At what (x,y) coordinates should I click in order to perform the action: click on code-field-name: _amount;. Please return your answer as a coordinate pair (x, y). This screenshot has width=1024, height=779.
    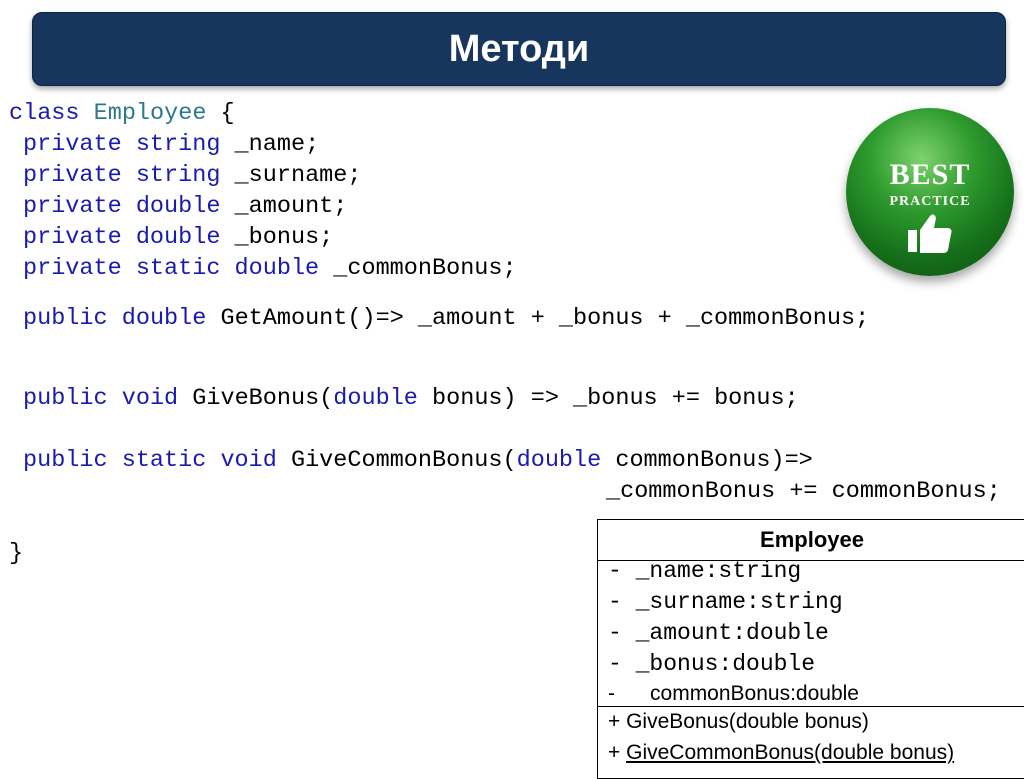
    Looking at the image, I should click on (284, 206).